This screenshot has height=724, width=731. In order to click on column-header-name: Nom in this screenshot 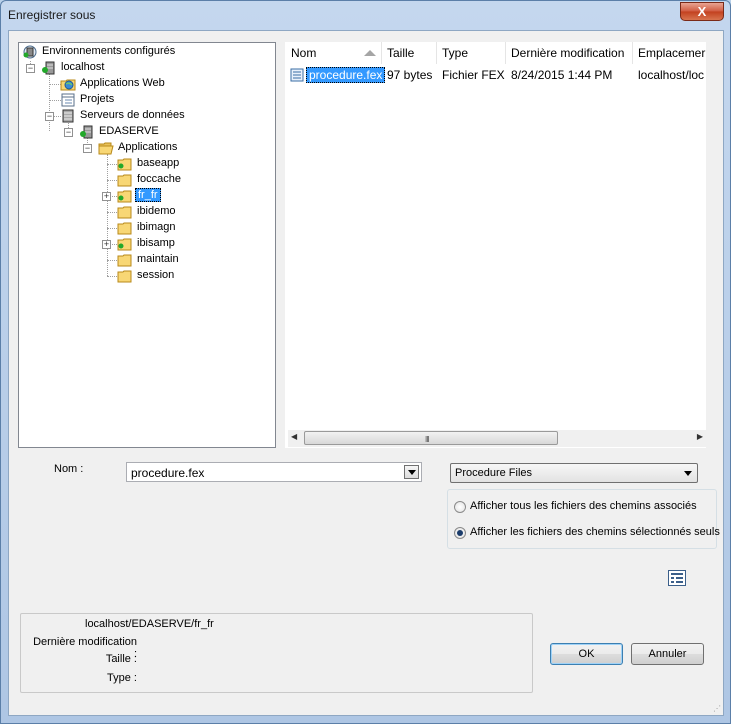, I will do `click(303, 53)`.